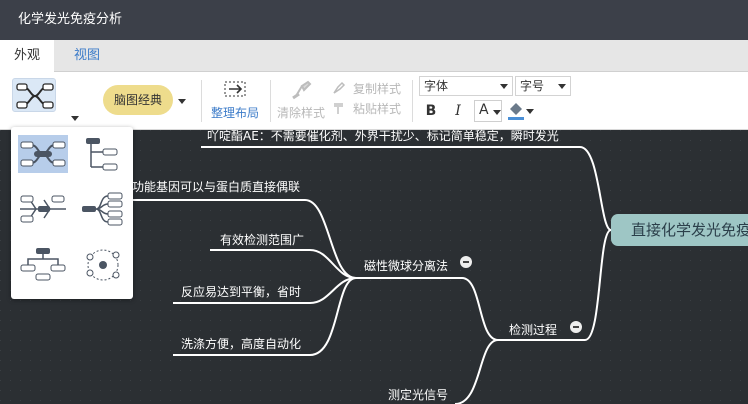 Image resolution: width=748 pixels, height=404 pixels. Describe the element at coordinates (377, 109) in the screenshot. I see `paste-style-label: 粘贴样式` at that location.